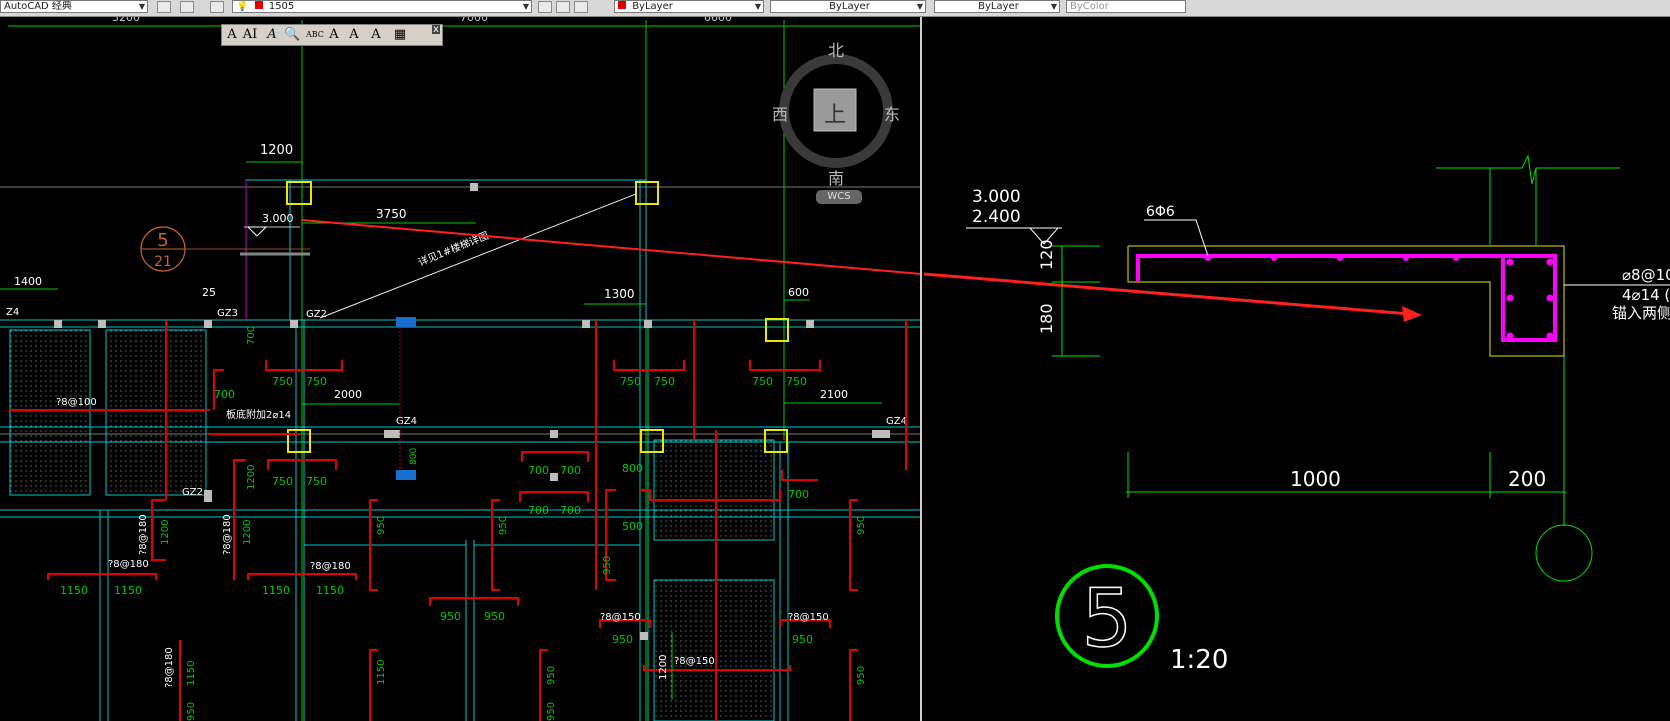  Describe the element at coordinates (896, 421) in the screenshot. I see `column-label: GZ4` at that location.